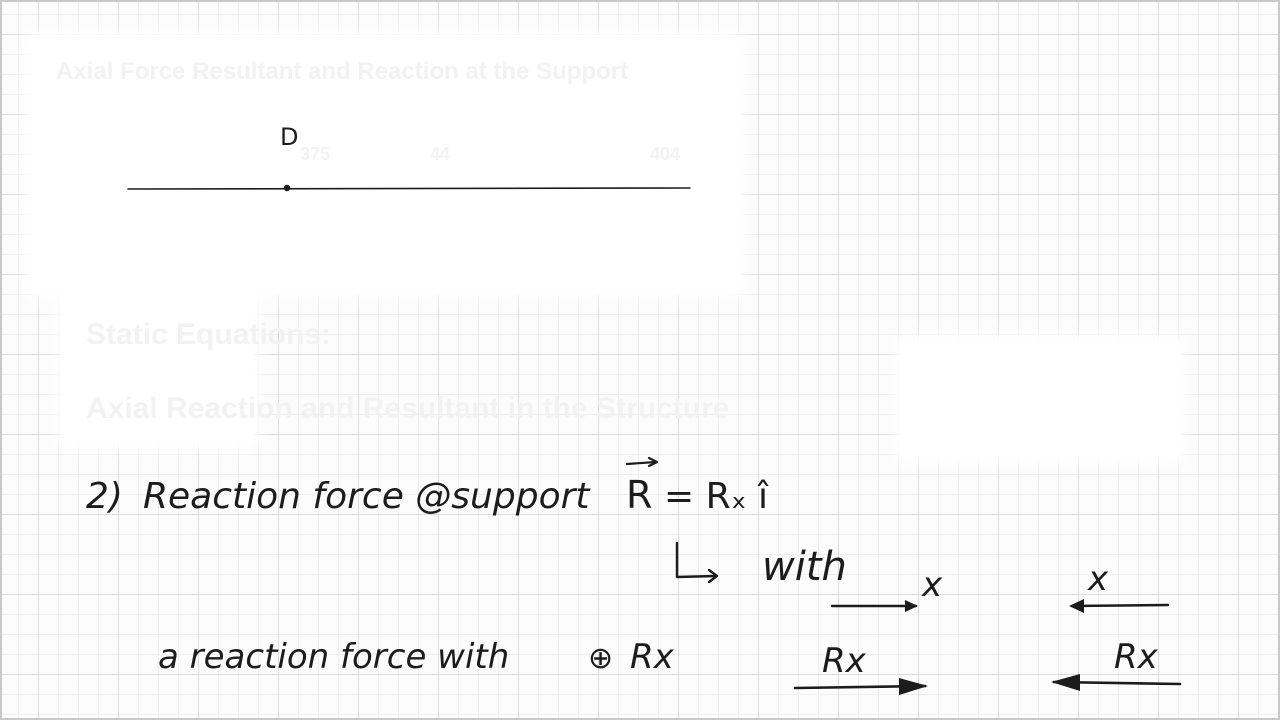 This screenshot has width=1280, height=720. I want to click on force-left-arrowhead, so click(913, 686).